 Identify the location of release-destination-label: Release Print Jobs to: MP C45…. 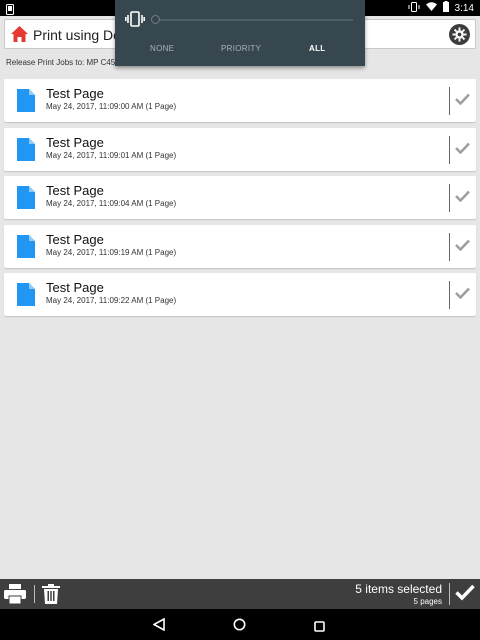
(65, 62).